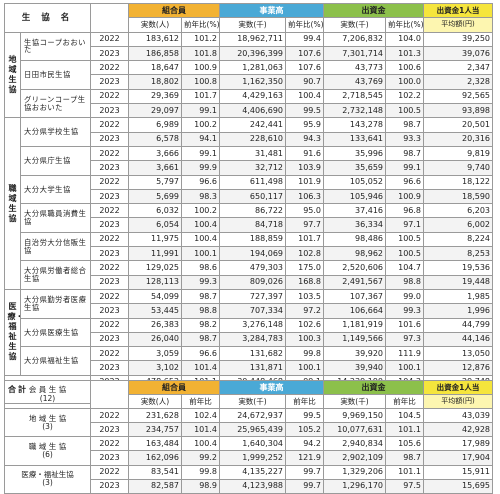 The height and width of the screenshot is (494, 500). Describe the element at coordinates (405, 139) in the screenshot. I see `capital-ratio: 93.3` at that location.